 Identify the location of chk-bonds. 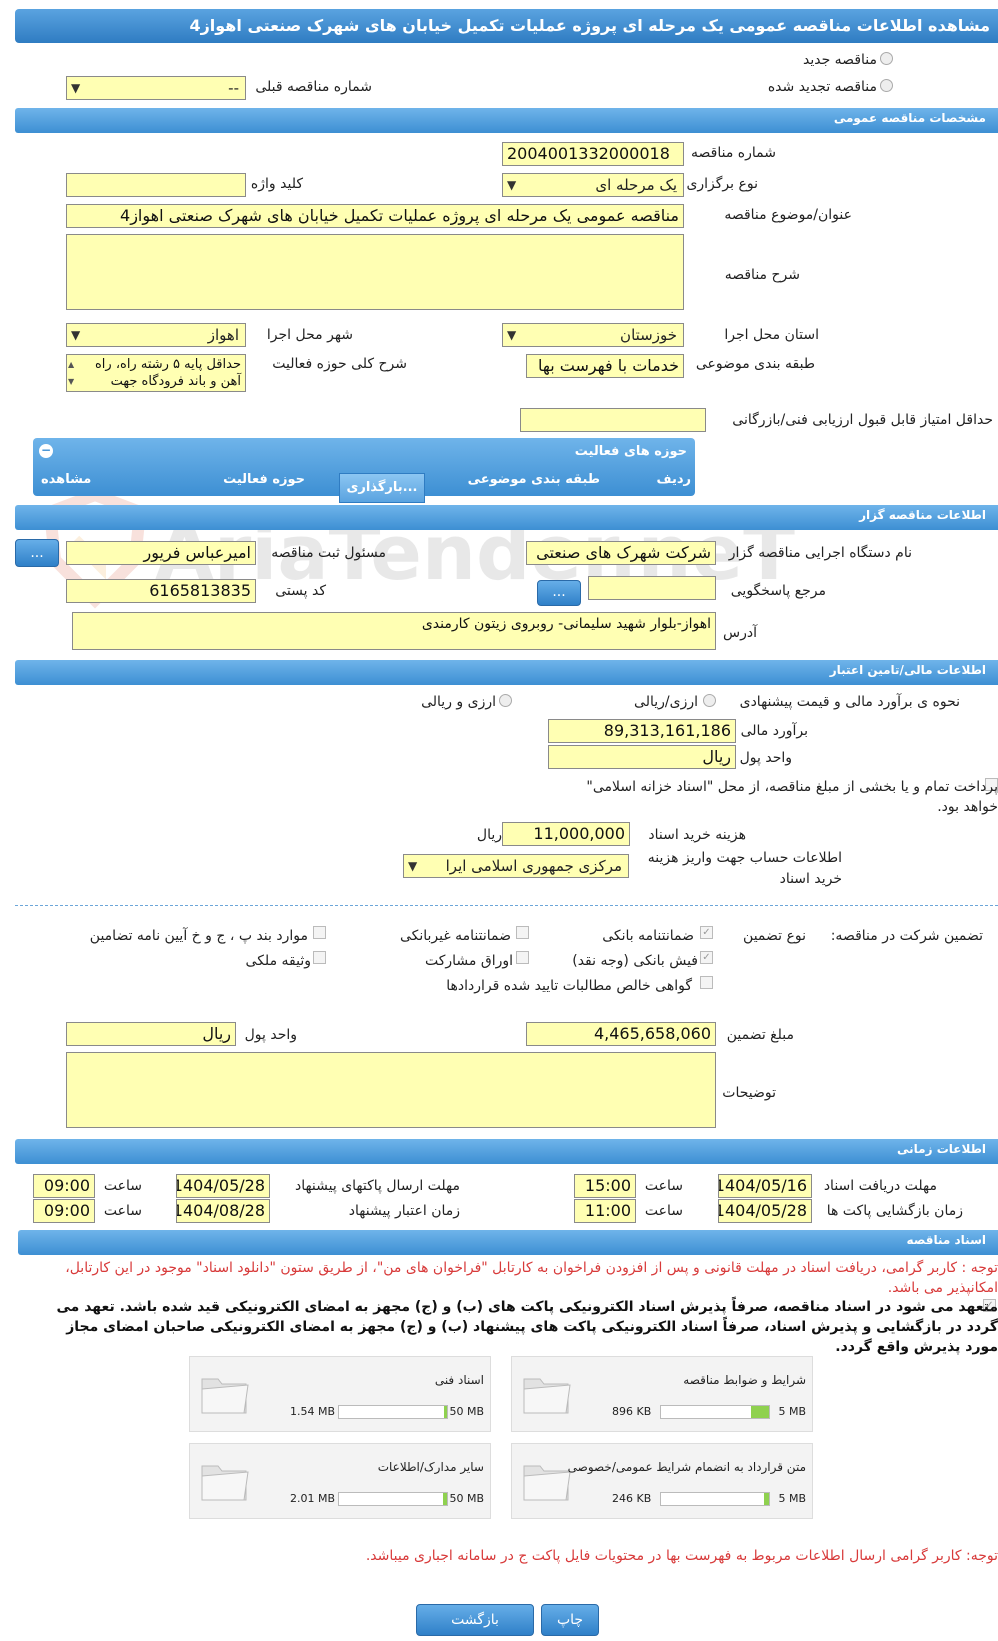
(522, 957).